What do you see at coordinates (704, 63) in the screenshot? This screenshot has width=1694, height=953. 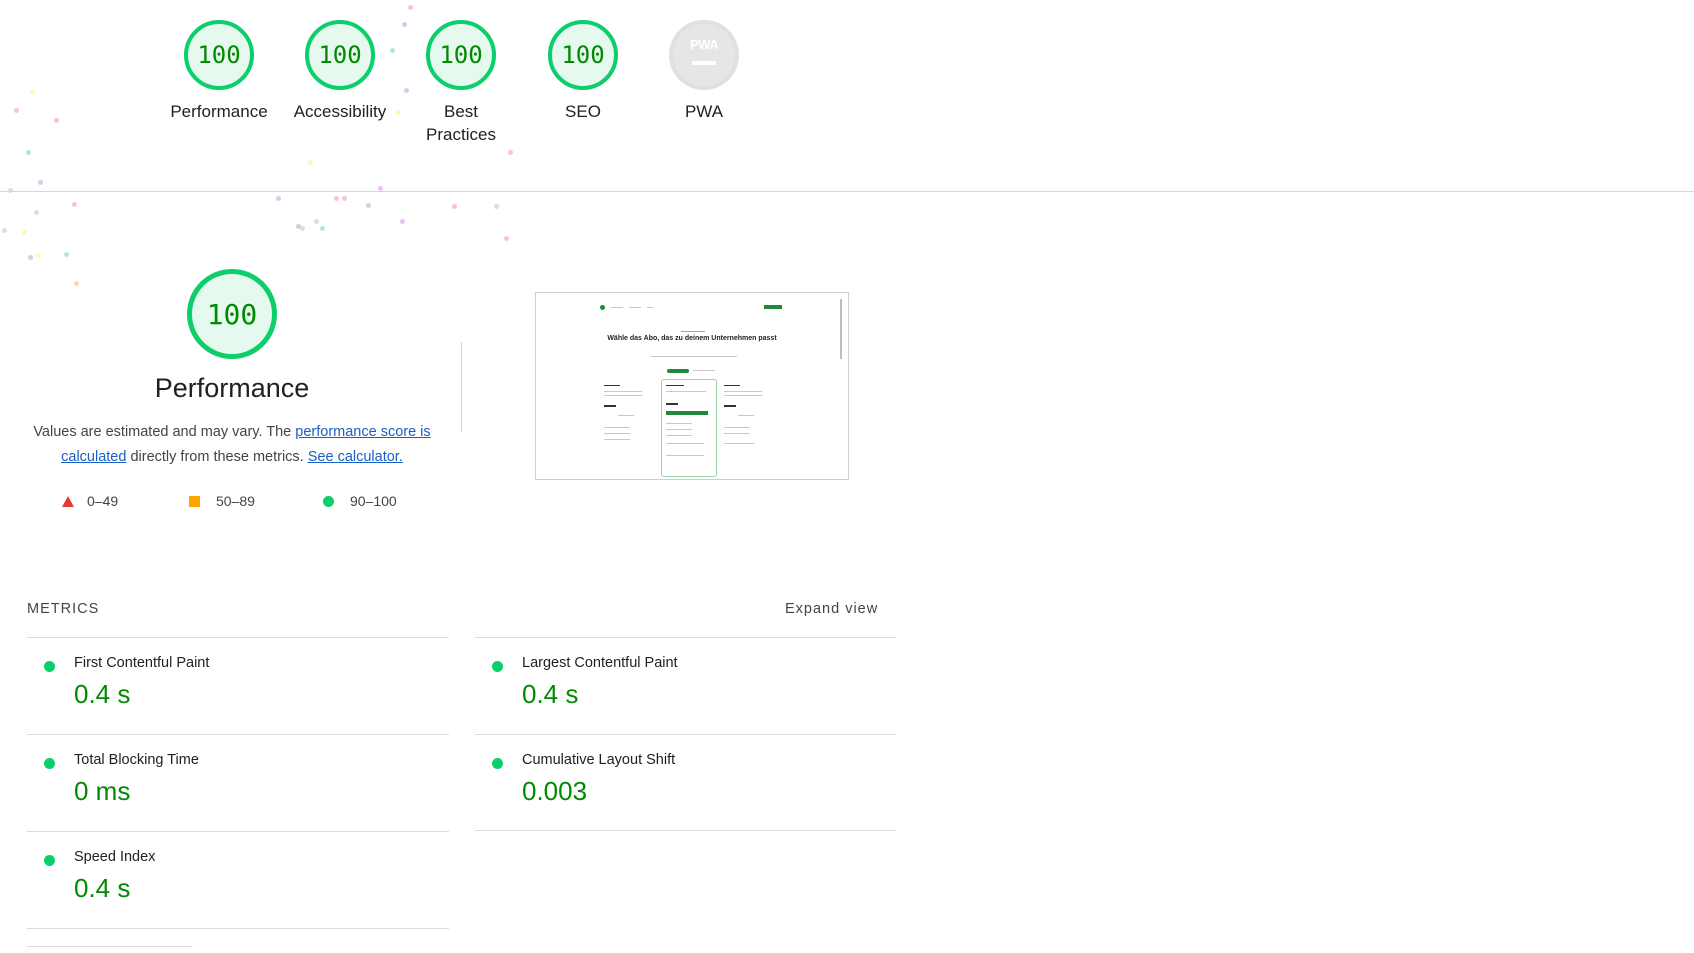 I see `not-applicable-dash-icon` at bounding box center [704, 63].